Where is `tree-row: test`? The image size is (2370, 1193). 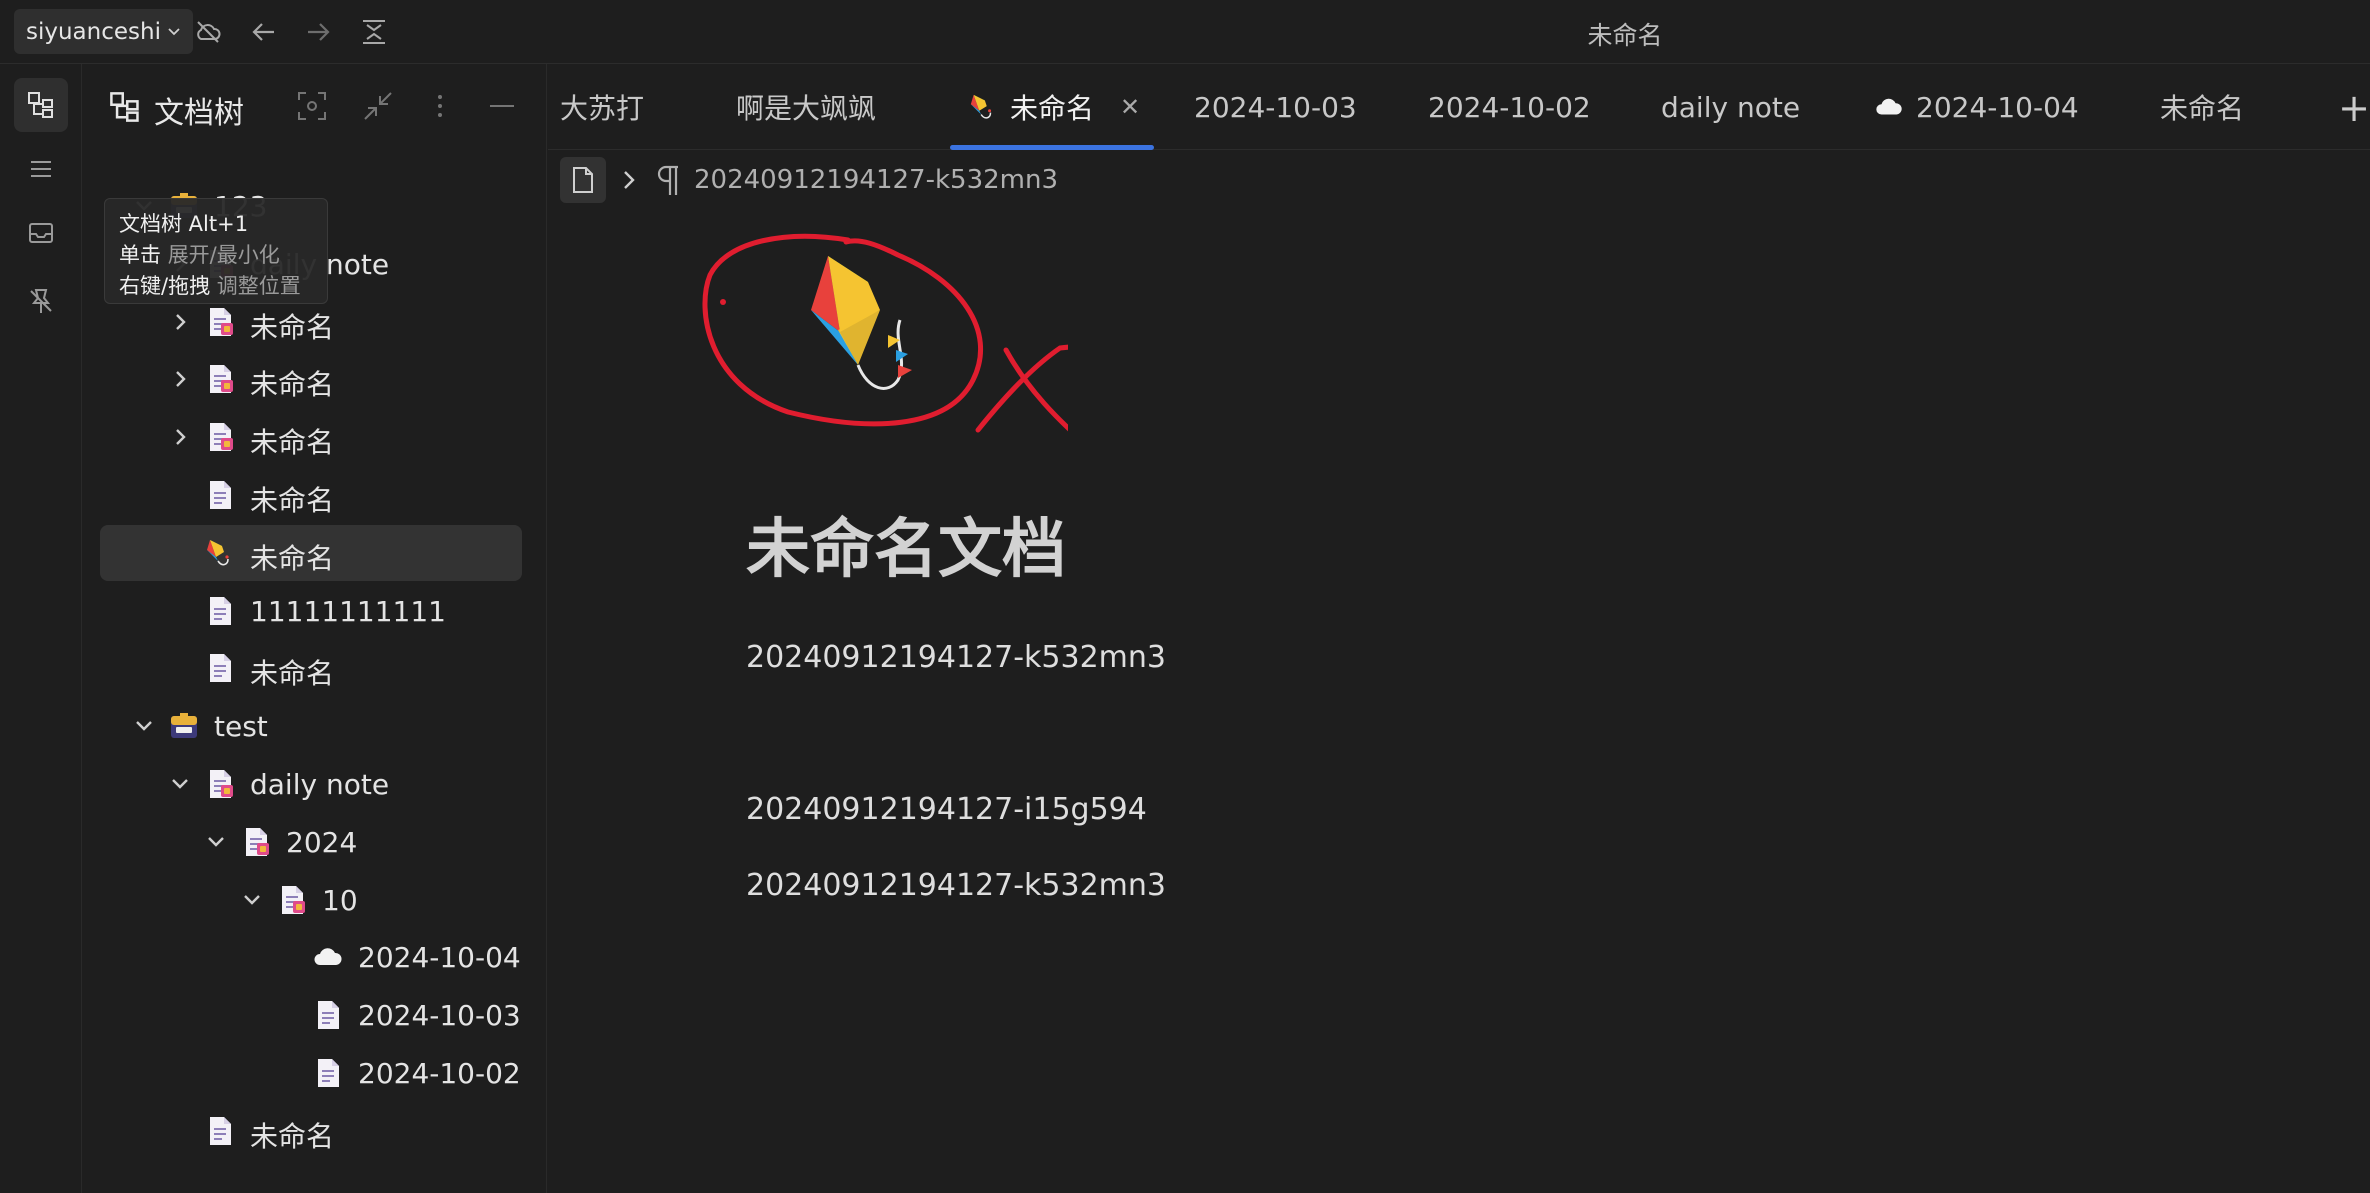
tree-row: test is located at coordinates (311, 726).